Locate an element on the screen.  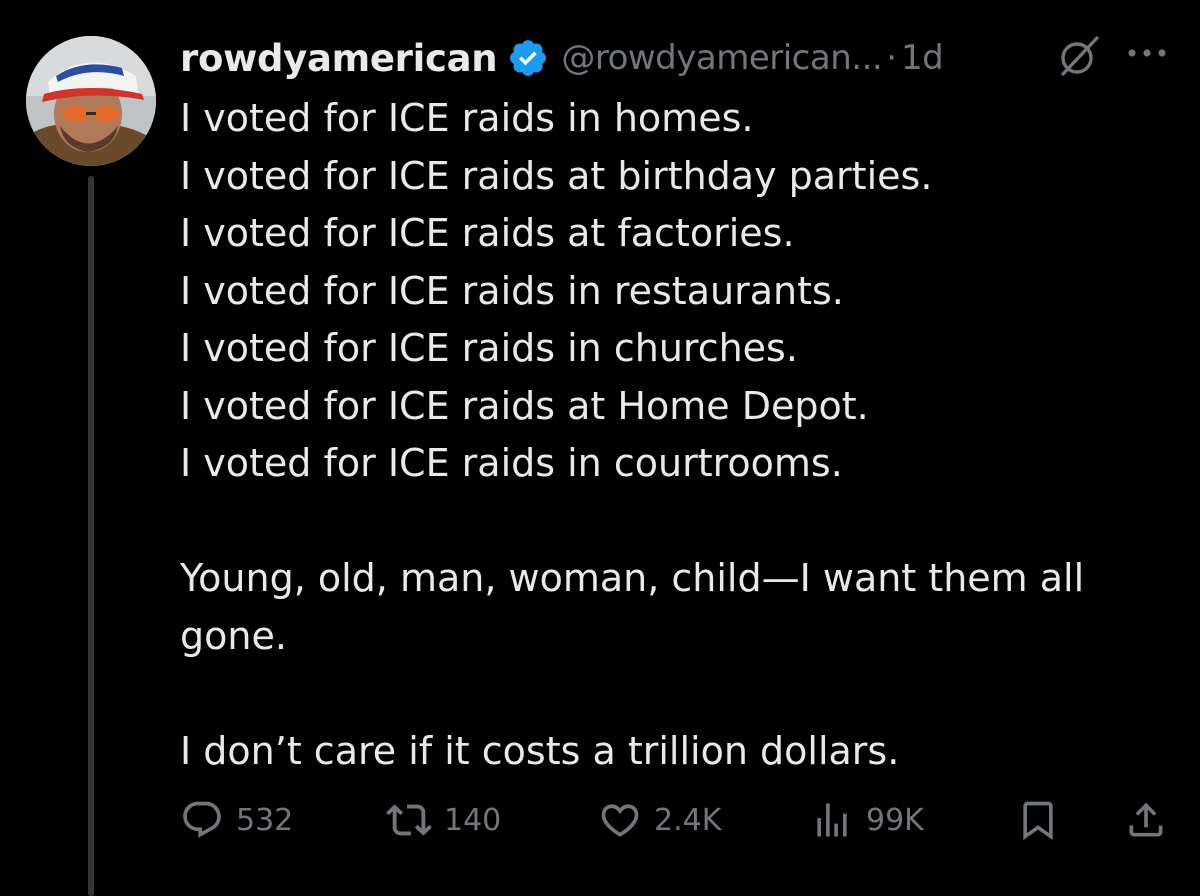
views-icon is located at coordinates (832, 820).